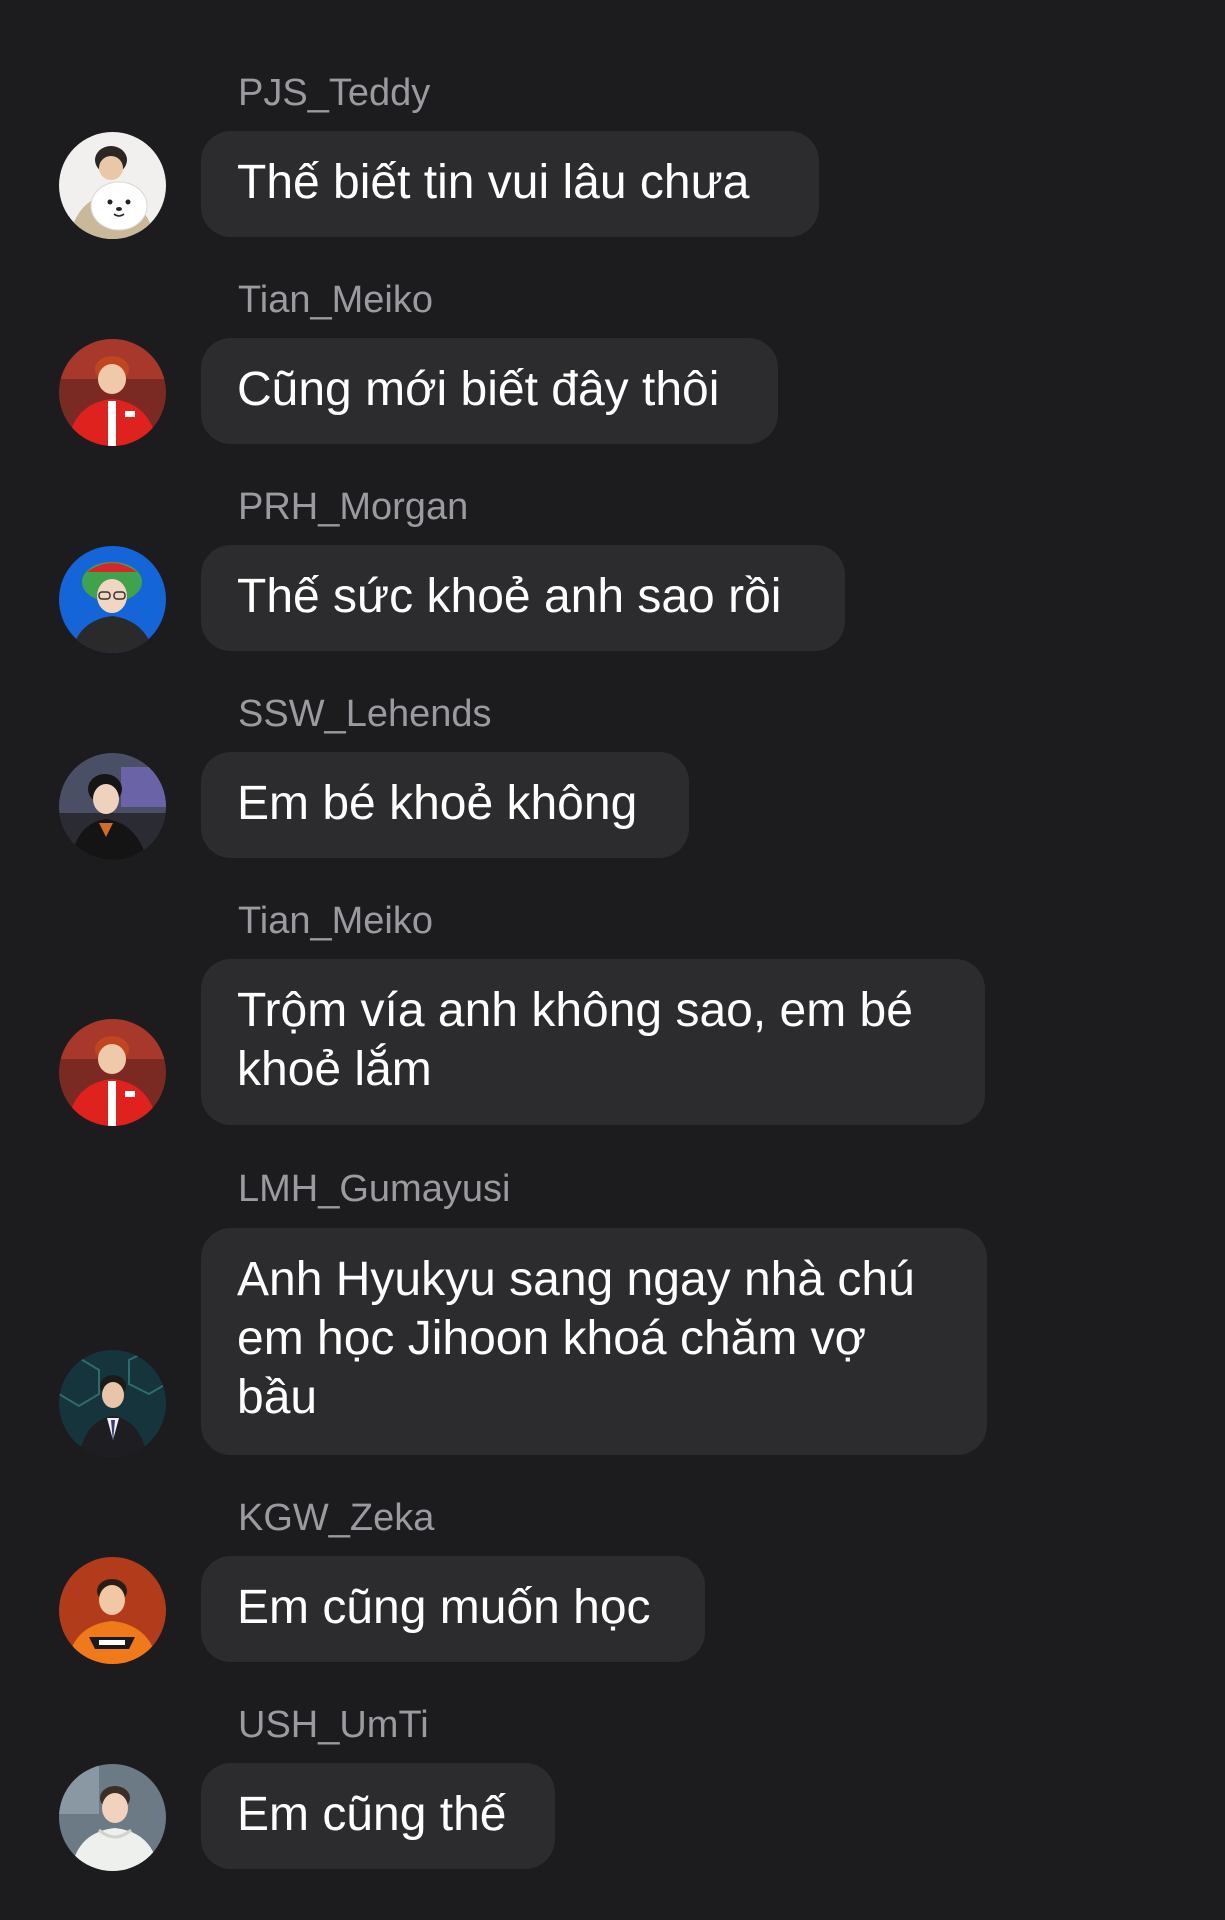 The width and height of the screenshot is (1225, 1920). Describe the element at coordinates (112, 185) in the screenshot. I see `person-holding-plush-avatar` at that location.